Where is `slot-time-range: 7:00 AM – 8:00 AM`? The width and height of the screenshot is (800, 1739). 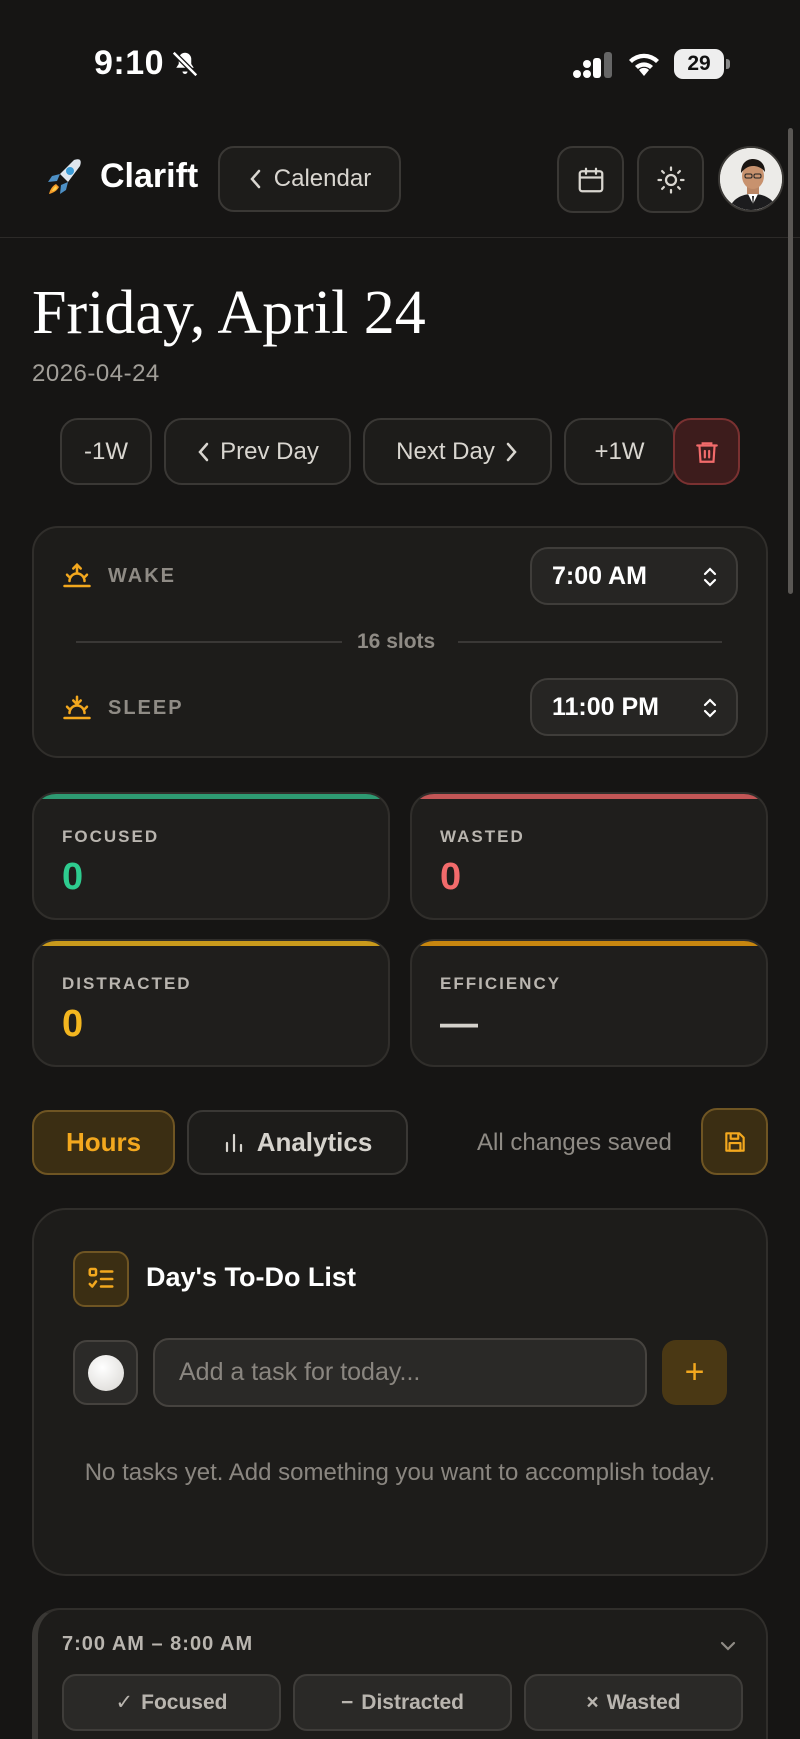
slot-time-range: 7:00 AM – 8:00 AM is located at coordinates (158, 1644).